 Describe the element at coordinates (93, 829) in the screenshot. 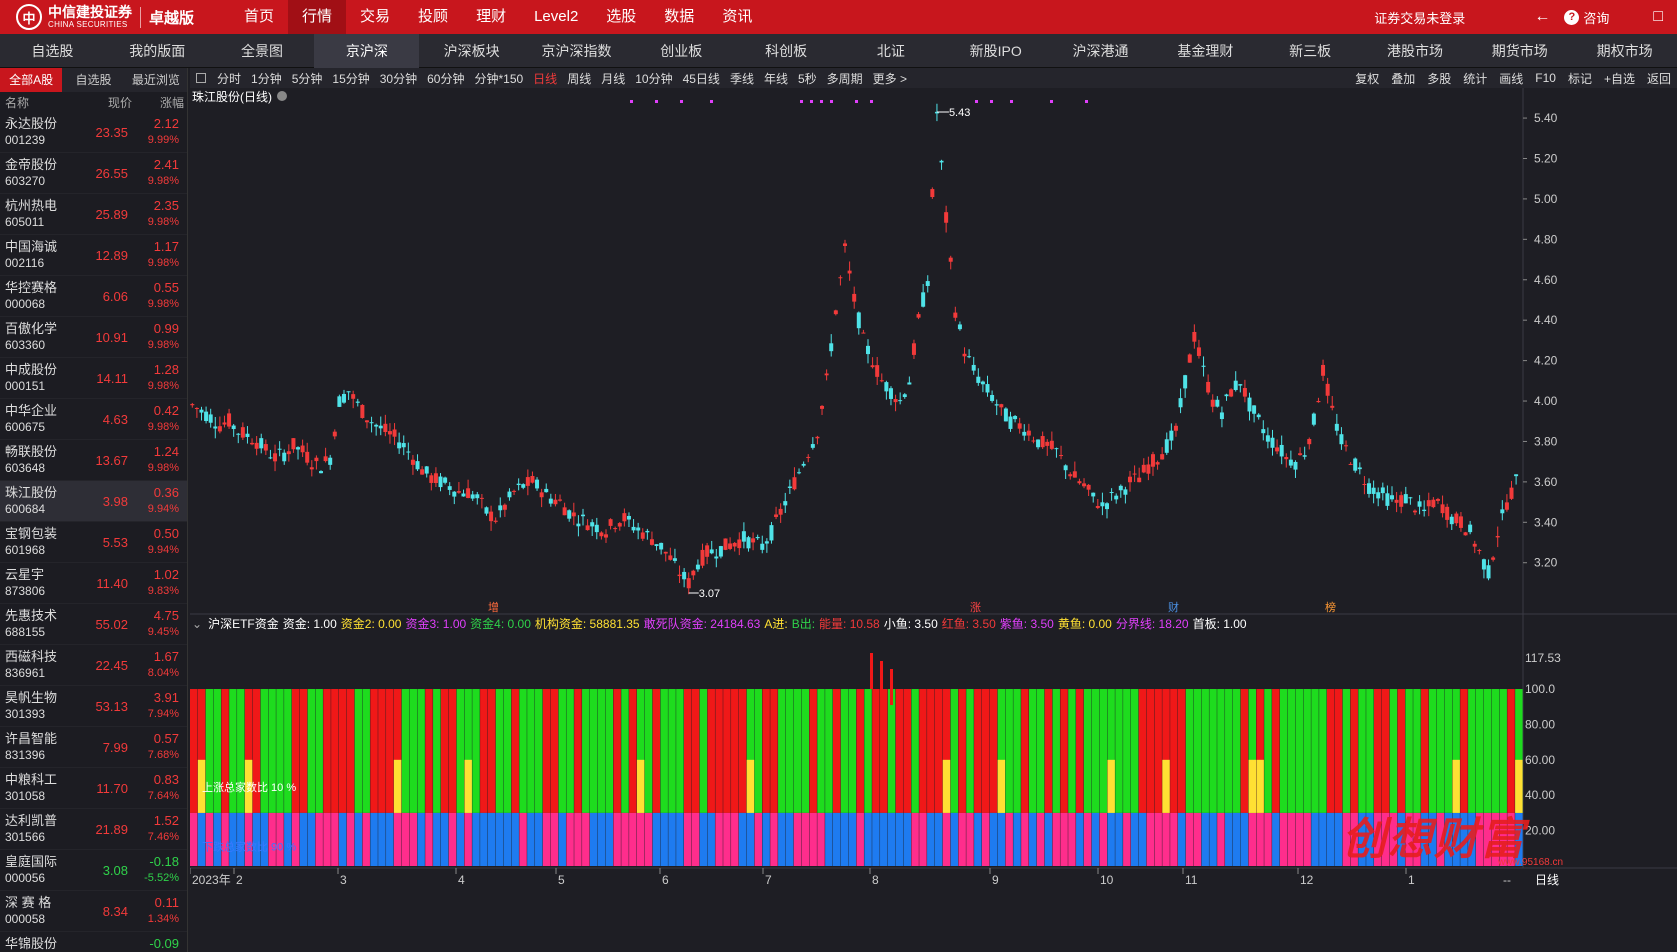

I see `stock-row: 达利凯普 301566 21.89 1.52 7.46%` at that location.